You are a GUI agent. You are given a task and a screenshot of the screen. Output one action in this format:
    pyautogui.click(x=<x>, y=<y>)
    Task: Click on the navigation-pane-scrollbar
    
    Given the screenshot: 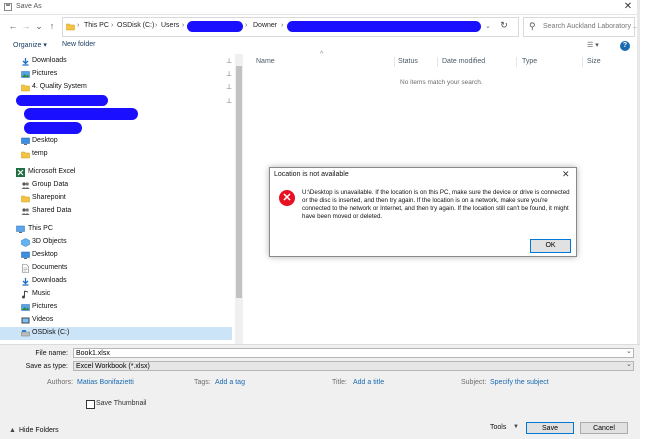 What is the action you would take?
    pyautogui.click(x=239, y=199)
    